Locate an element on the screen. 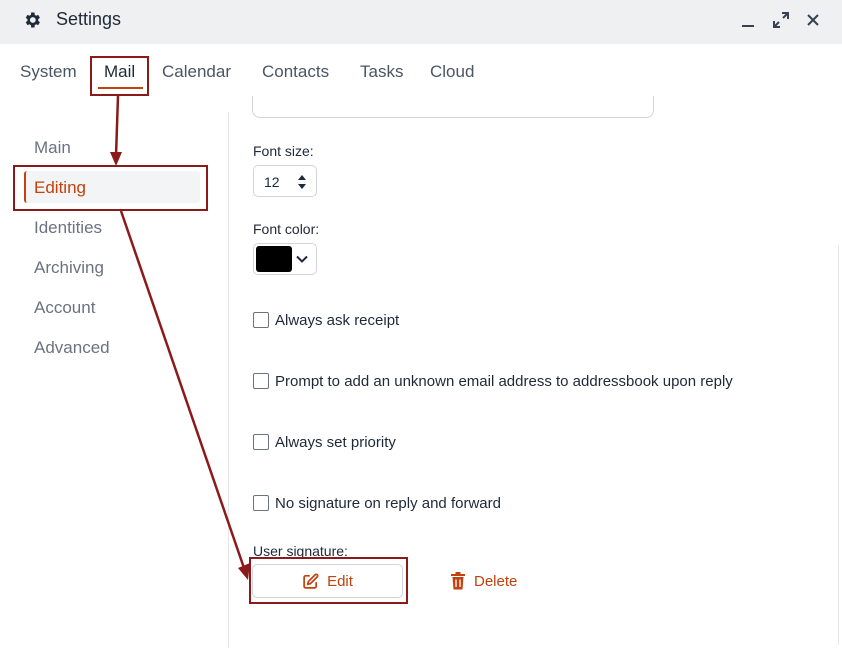  tab-calendar: Calendar is located at coordinates (196, 72).